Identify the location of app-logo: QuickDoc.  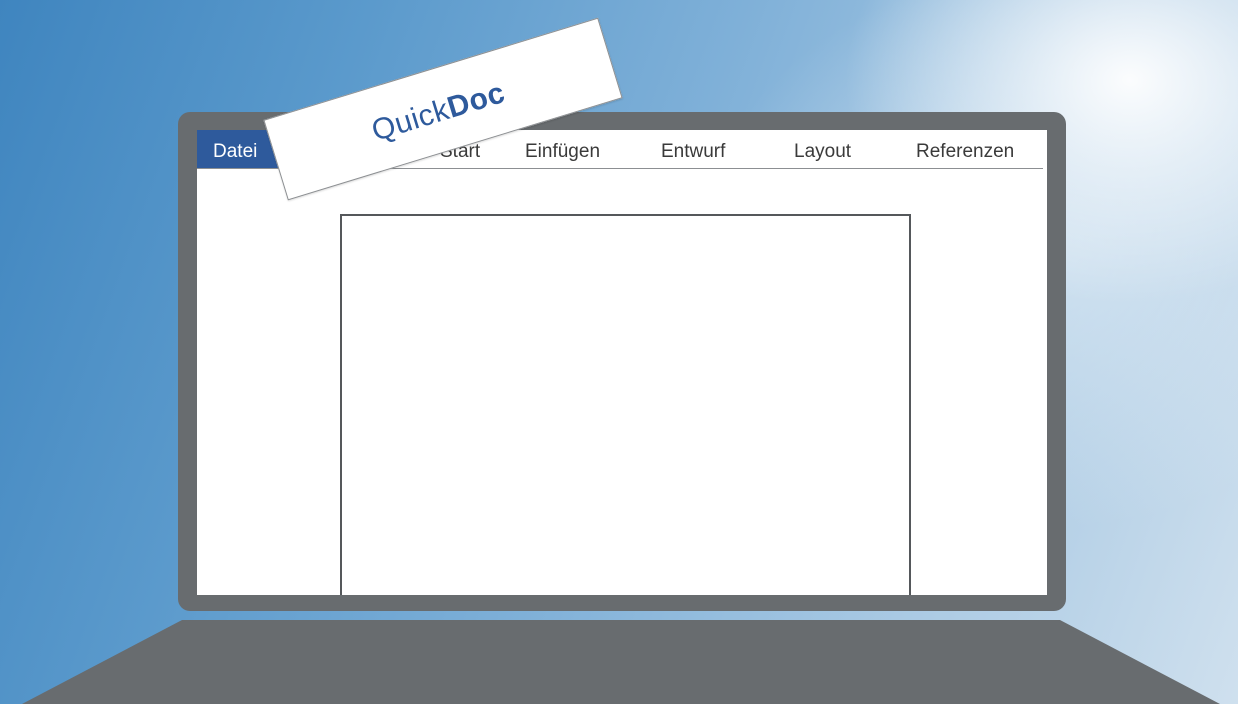
(438, 112).